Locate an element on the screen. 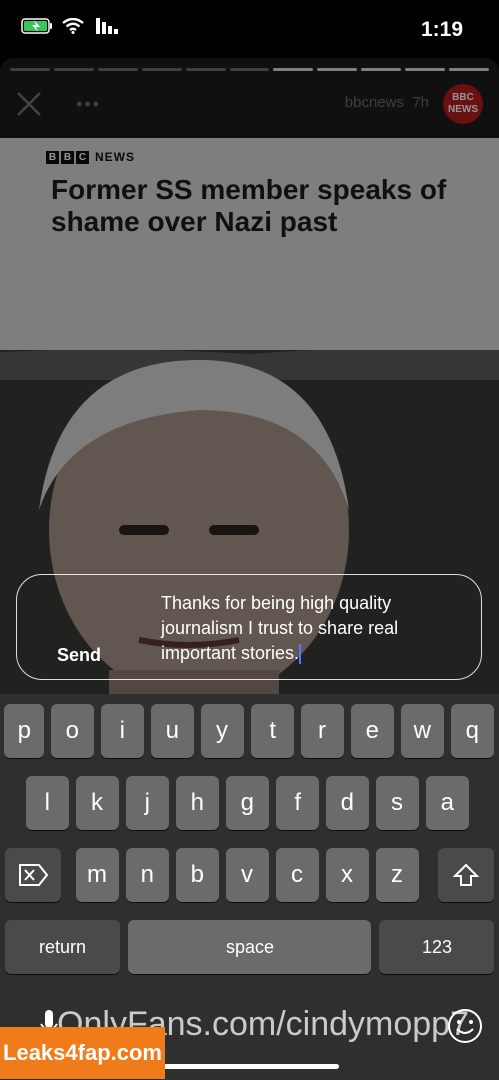 This screenshot has height=1080, width=499. key-t: t is located at coordinates (272, 731).